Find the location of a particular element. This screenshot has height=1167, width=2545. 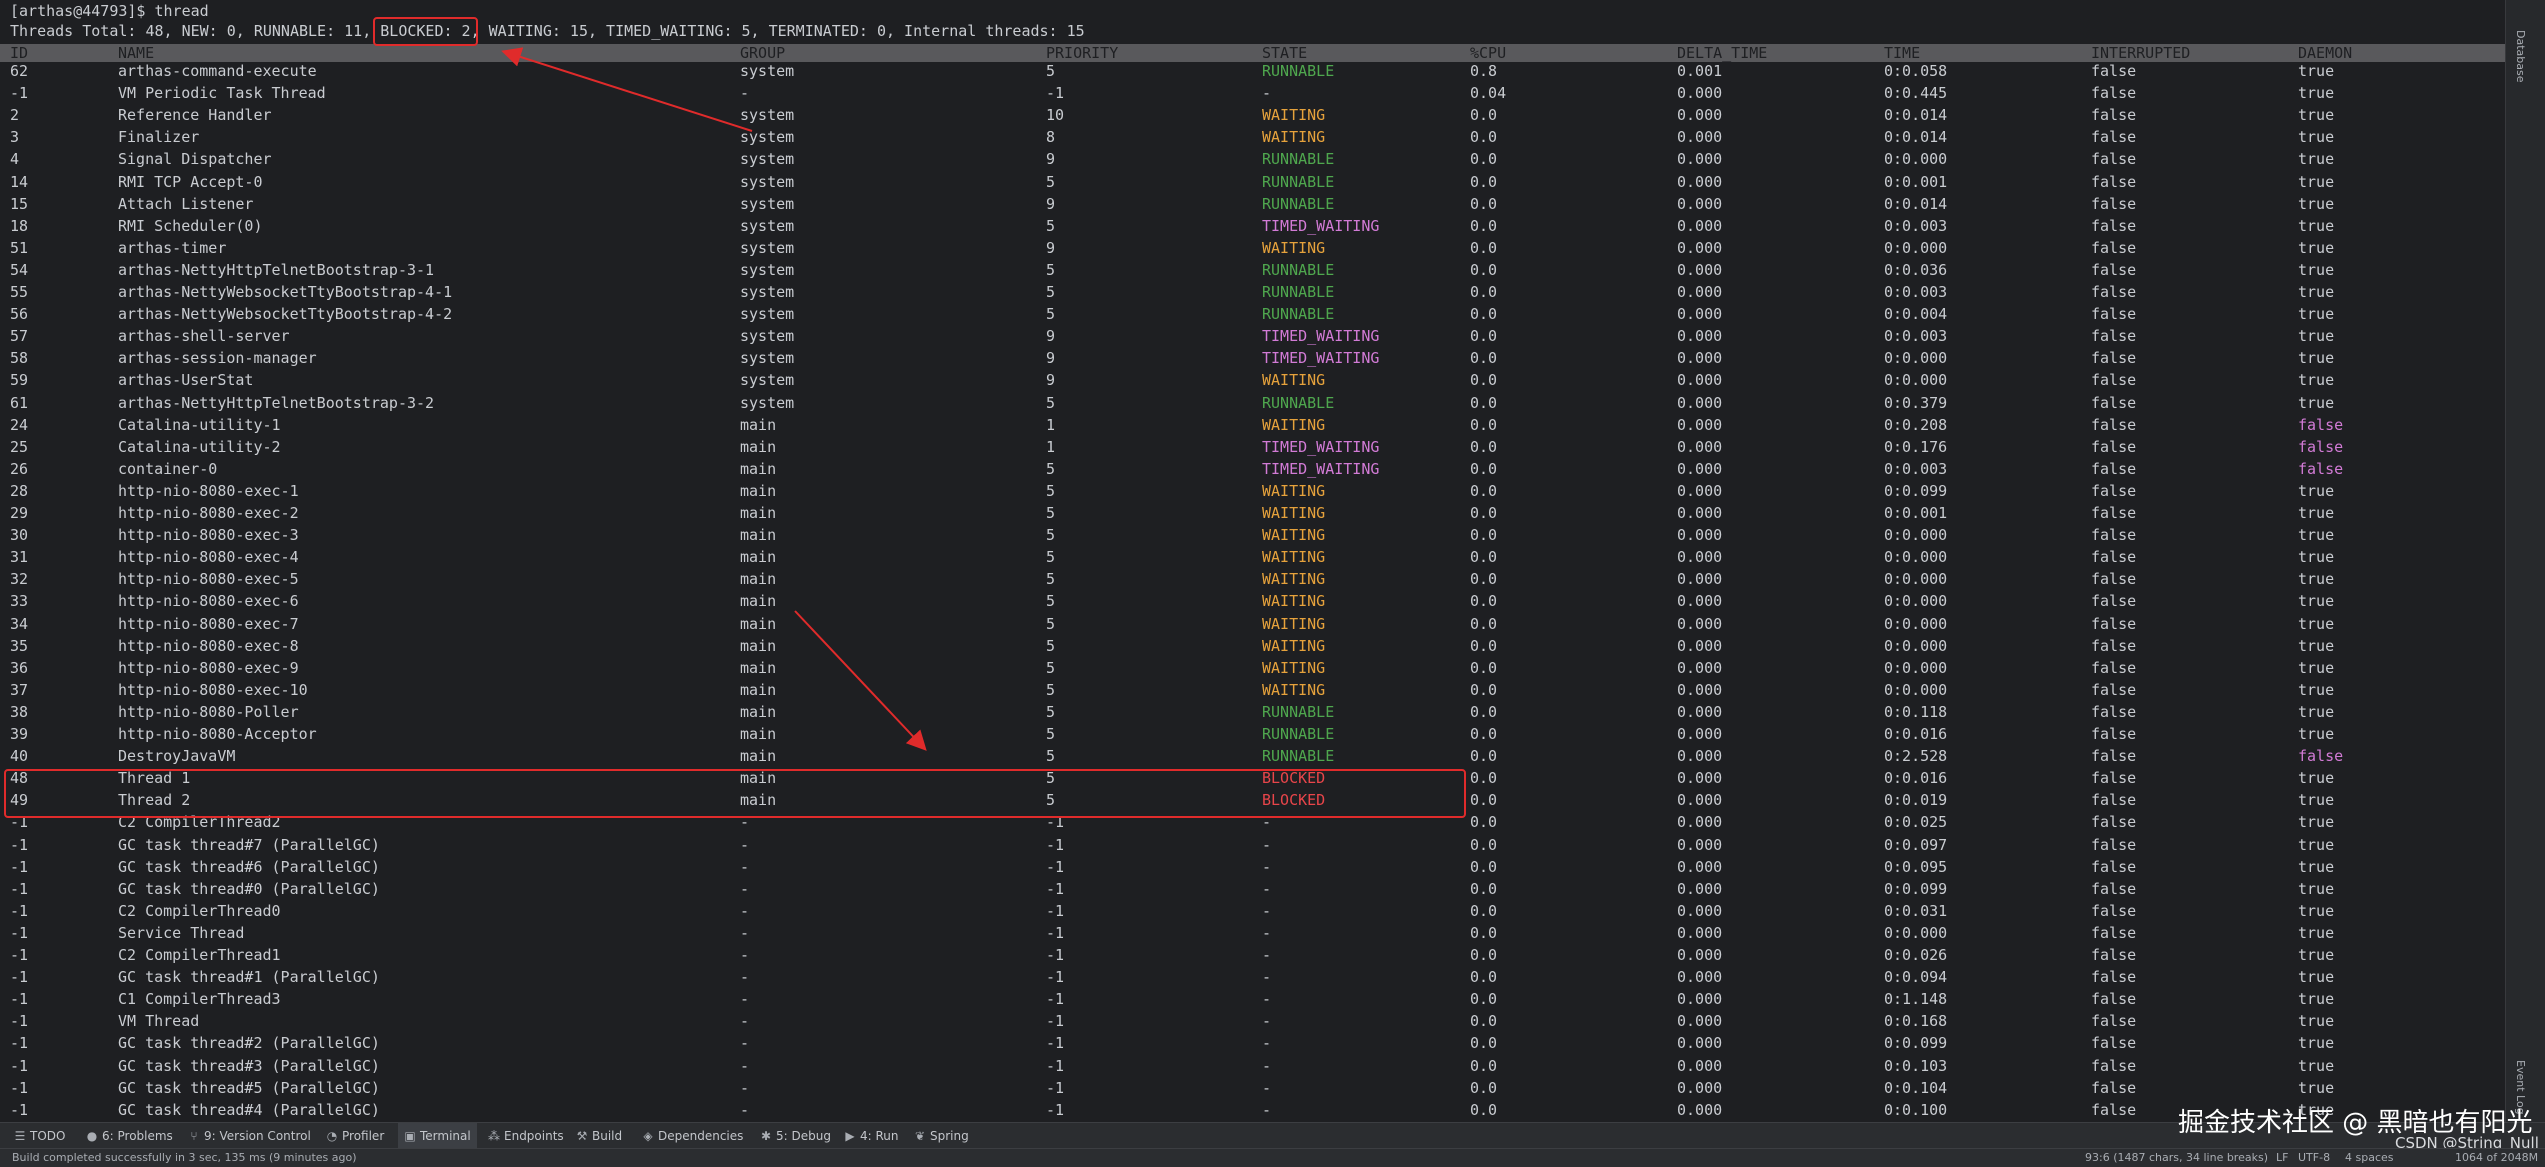

profiler-tab: ◔ Profiler is located at coordinates (355, 1136).